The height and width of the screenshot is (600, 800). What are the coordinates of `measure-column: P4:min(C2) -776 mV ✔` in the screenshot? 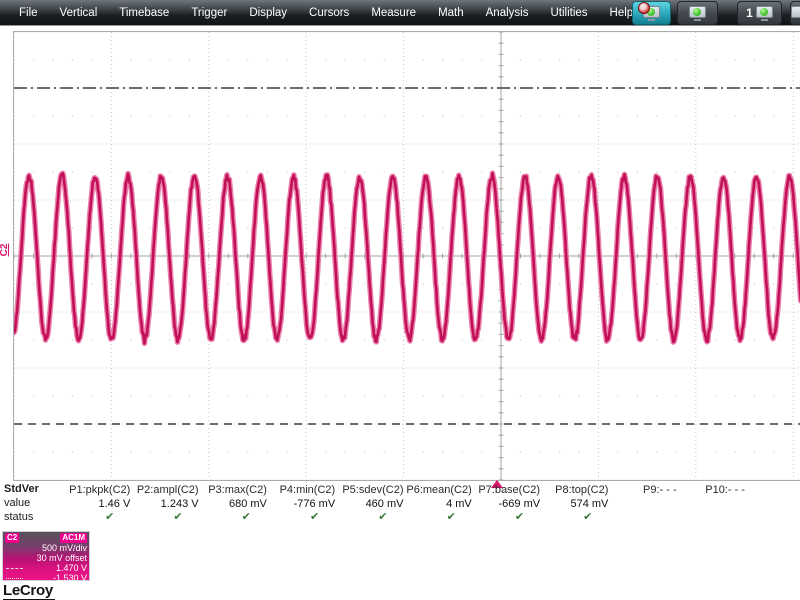 It's located at (303, 504).